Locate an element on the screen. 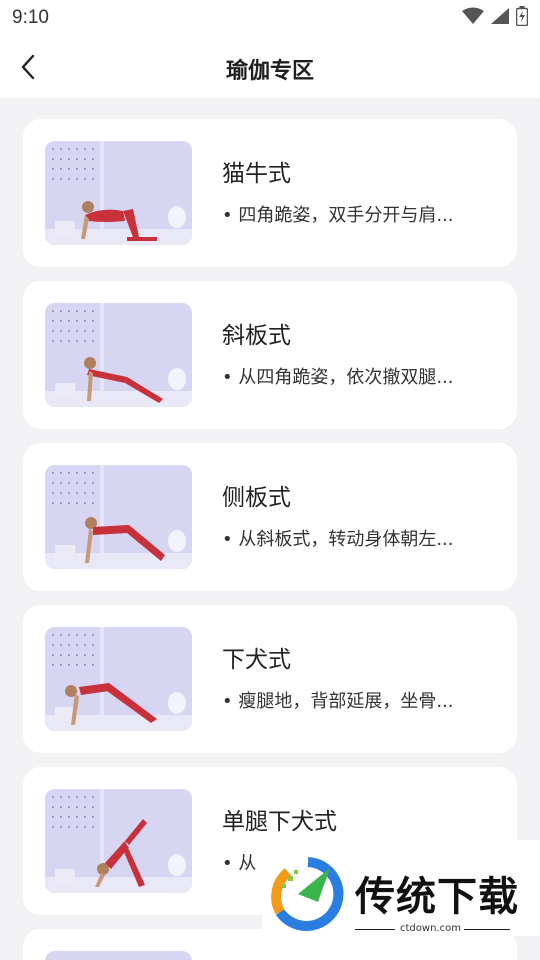  status-icons is located at coordinates (495, 16).